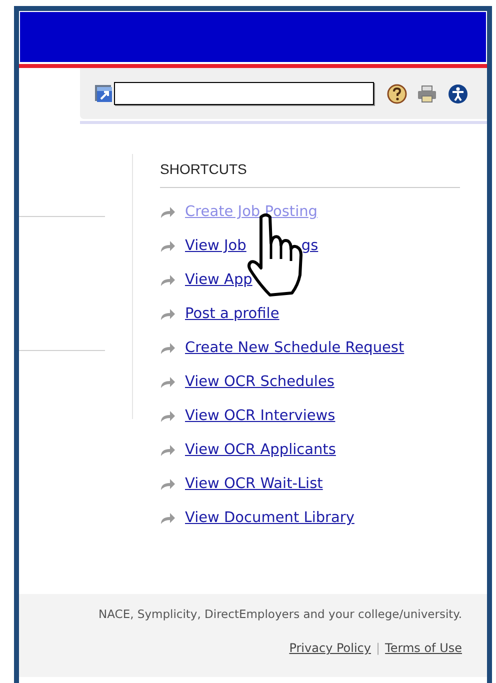  What do you see at coordinates (215, 246) in the screenshot?
I see `shortcut-link: View Job` at bounding box center [215, 246].